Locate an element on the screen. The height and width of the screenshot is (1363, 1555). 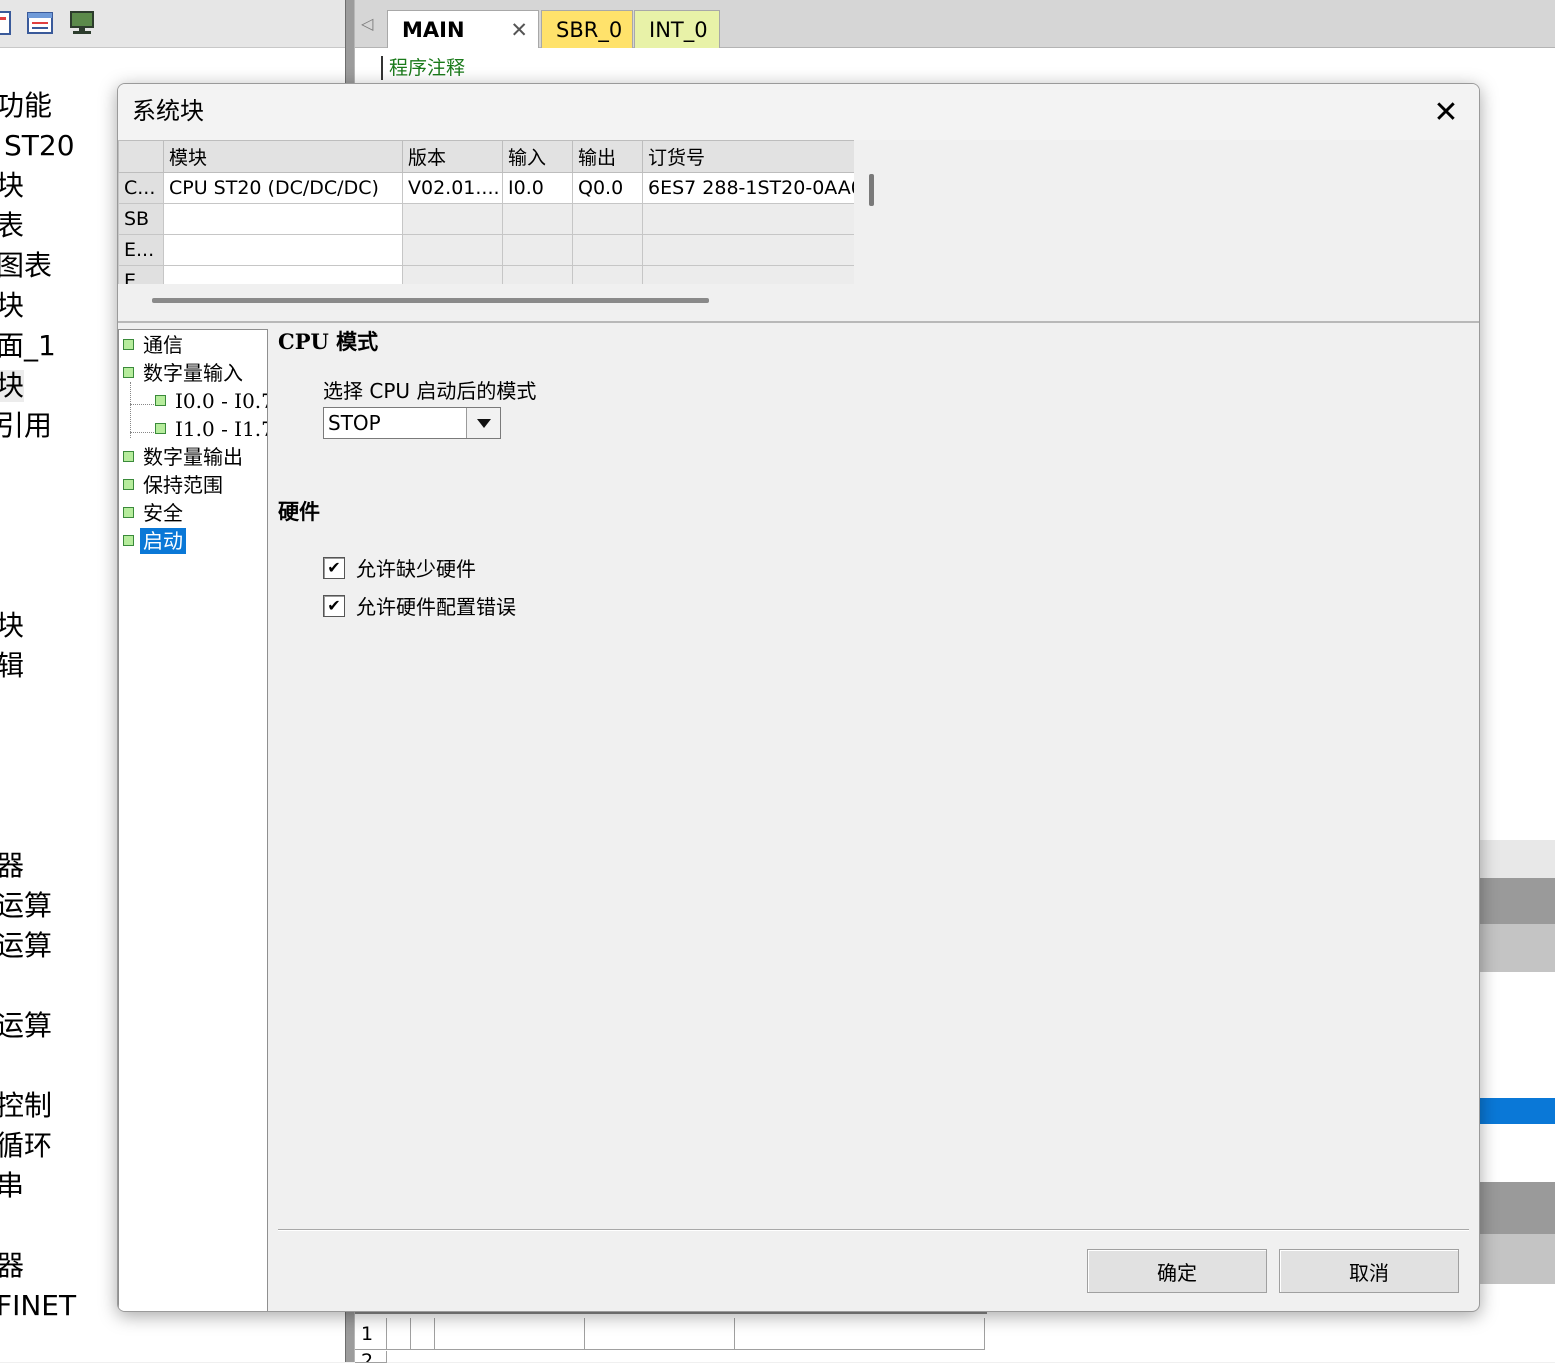
allow-missing-hardware-checkbox: ✔ is located at coordinates (334, 568).